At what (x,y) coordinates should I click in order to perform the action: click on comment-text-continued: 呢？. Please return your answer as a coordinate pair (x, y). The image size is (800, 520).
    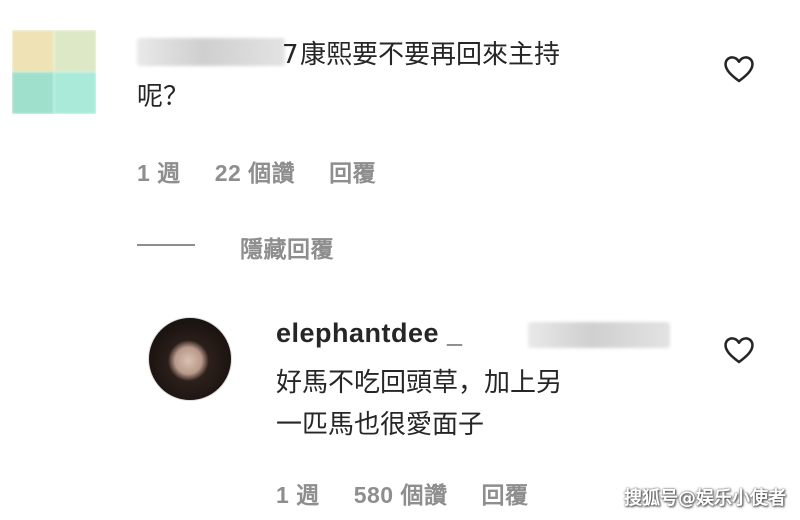
    Looking at the image, I should click on (163, 97).